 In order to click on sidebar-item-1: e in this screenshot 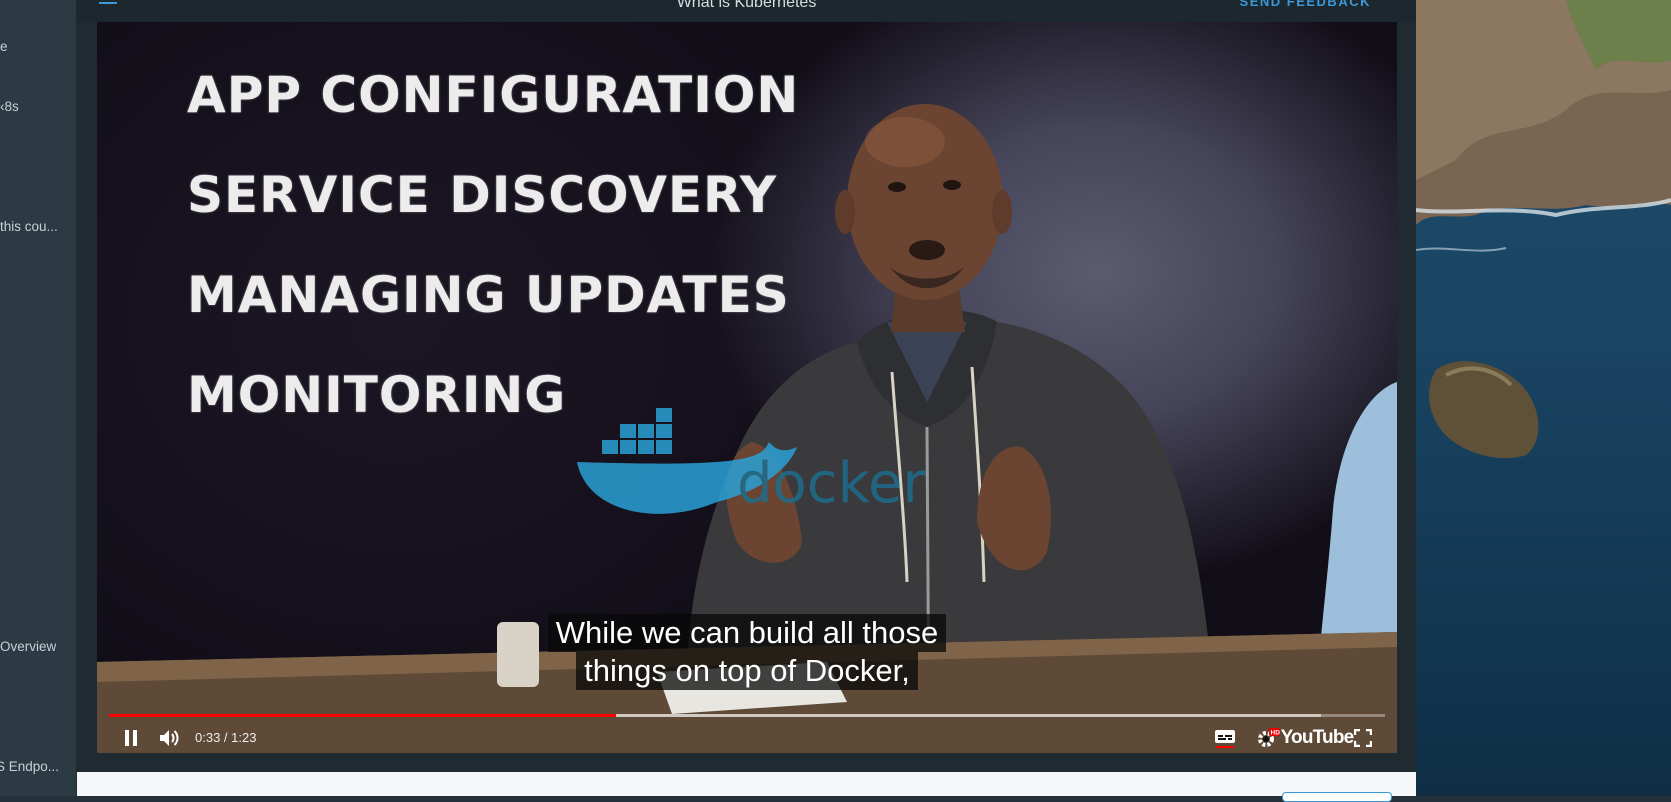, I will do `click(4, 46)`.